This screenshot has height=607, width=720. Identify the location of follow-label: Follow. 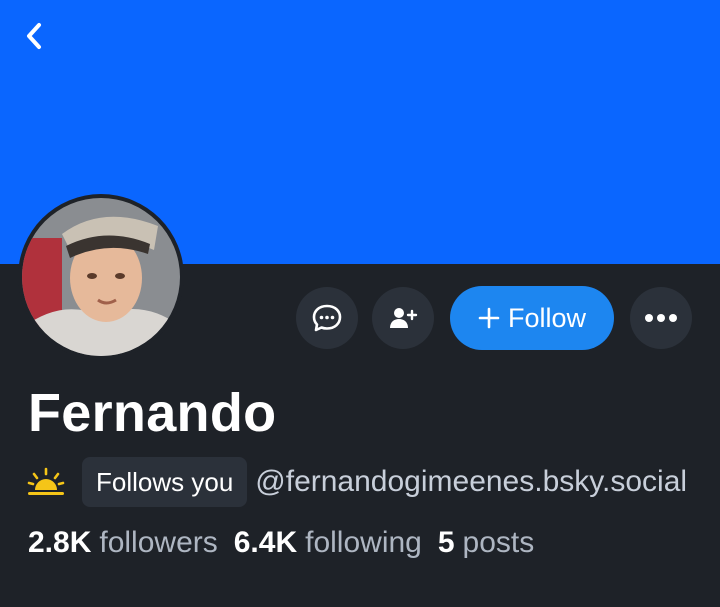
(547, 317).